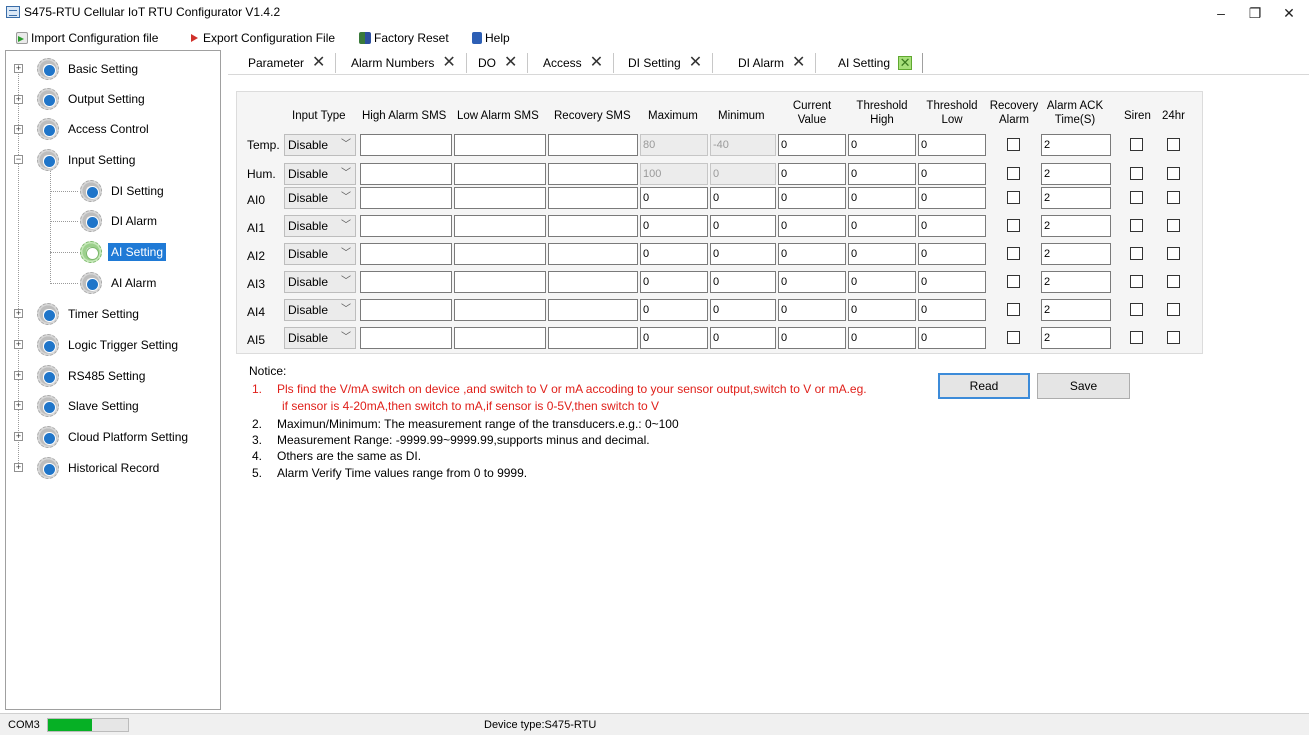  What do you see at coordinates (92, 376) in the screenshot?
I see `tree-item-rs485-setting: RS485 Setting` at bounding box center [92, 376].